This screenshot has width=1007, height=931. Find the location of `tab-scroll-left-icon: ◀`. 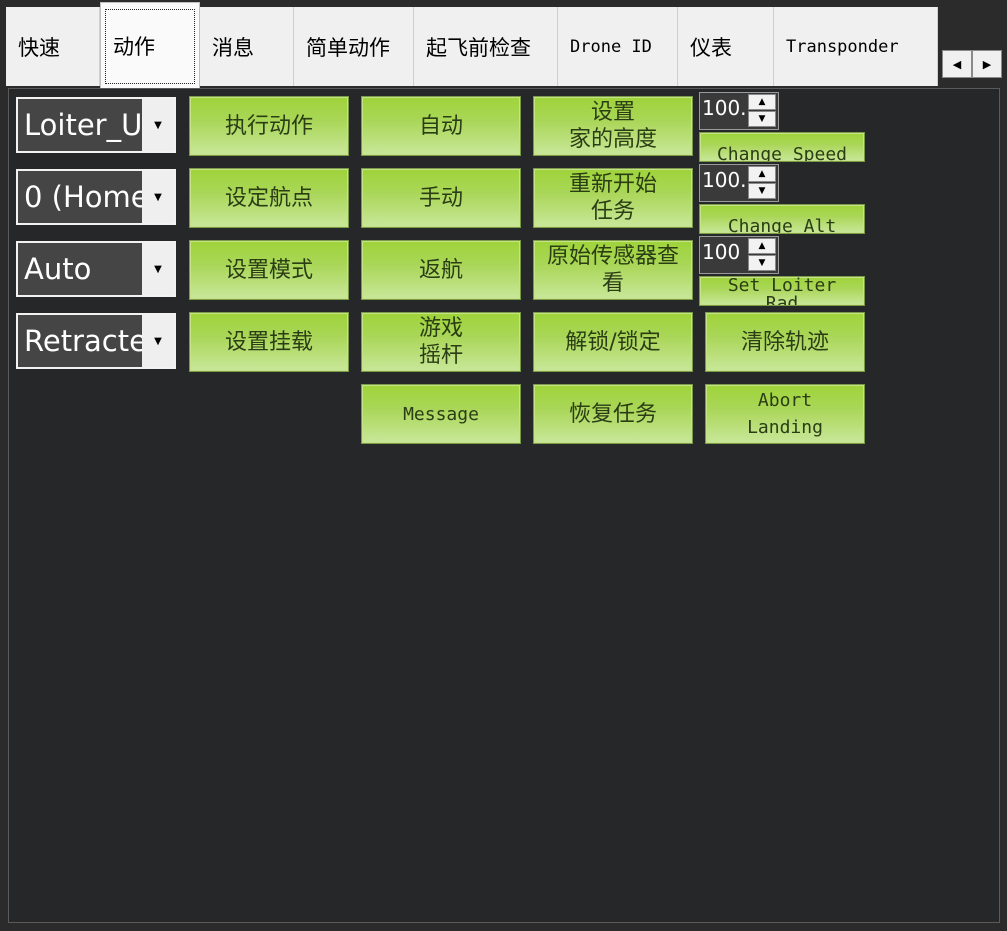

tab-scroll-left-icon: ◀ is located at coordinates (957, 64).